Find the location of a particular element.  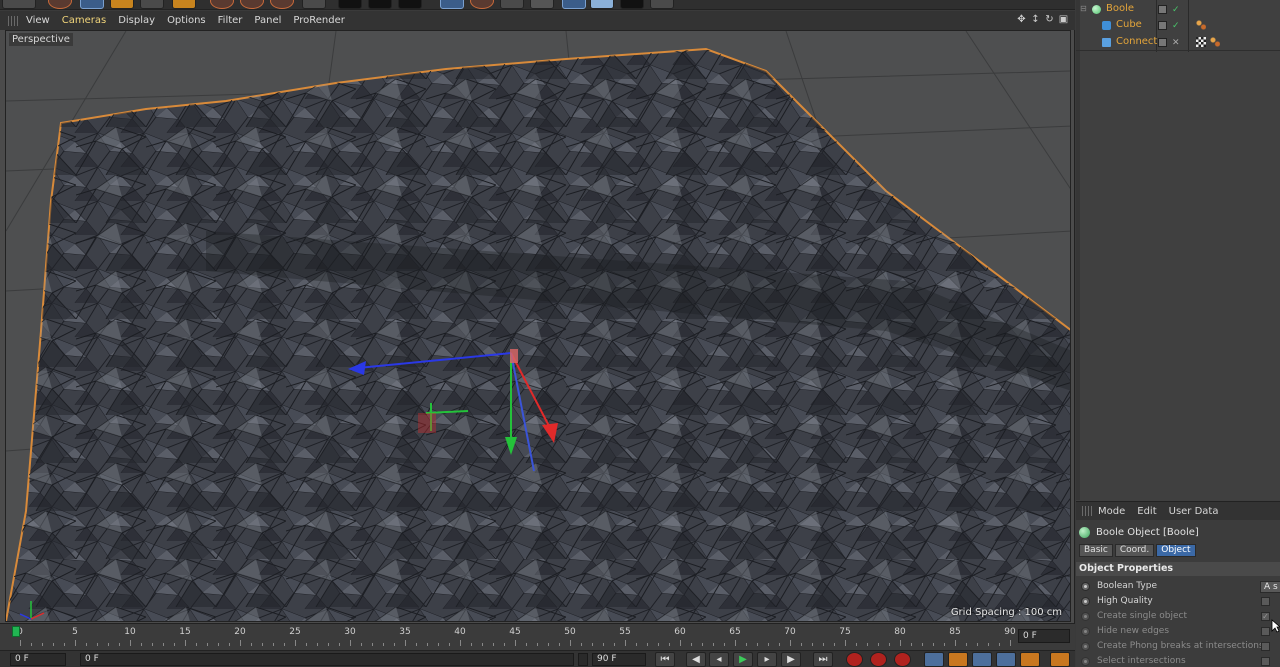

playhead is located at coordinates (16, 631).